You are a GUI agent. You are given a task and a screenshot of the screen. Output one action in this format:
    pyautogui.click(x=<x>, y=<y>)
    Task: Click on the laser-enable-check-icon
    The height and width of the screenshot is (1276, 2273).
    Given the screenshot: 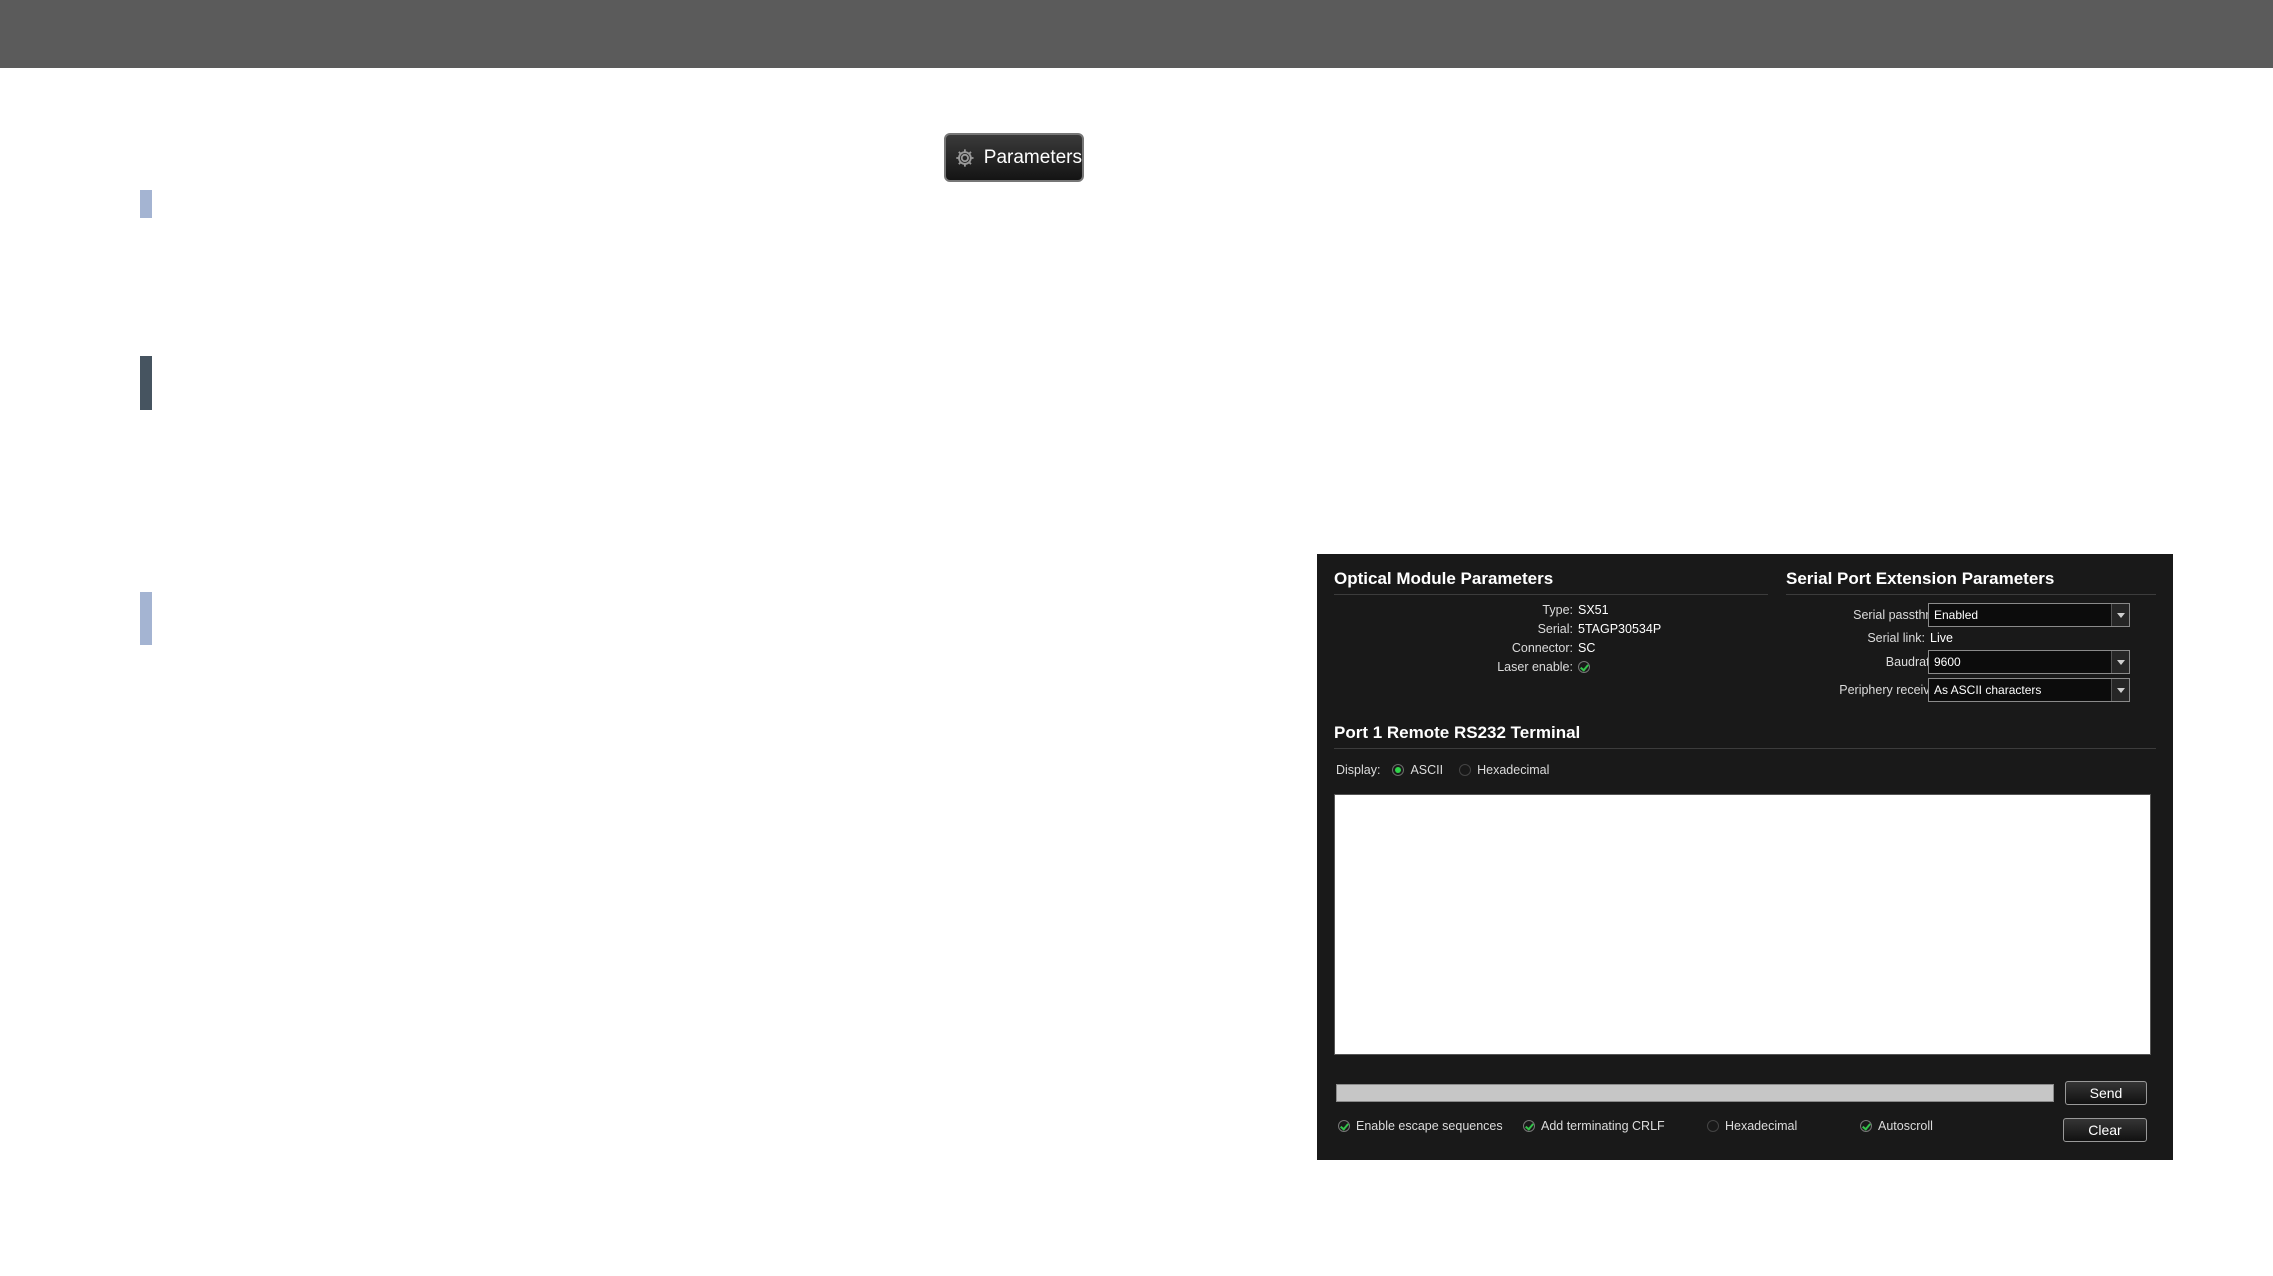 What is the action you would take?
    pyautogui.click(x=1584, y=667)
    